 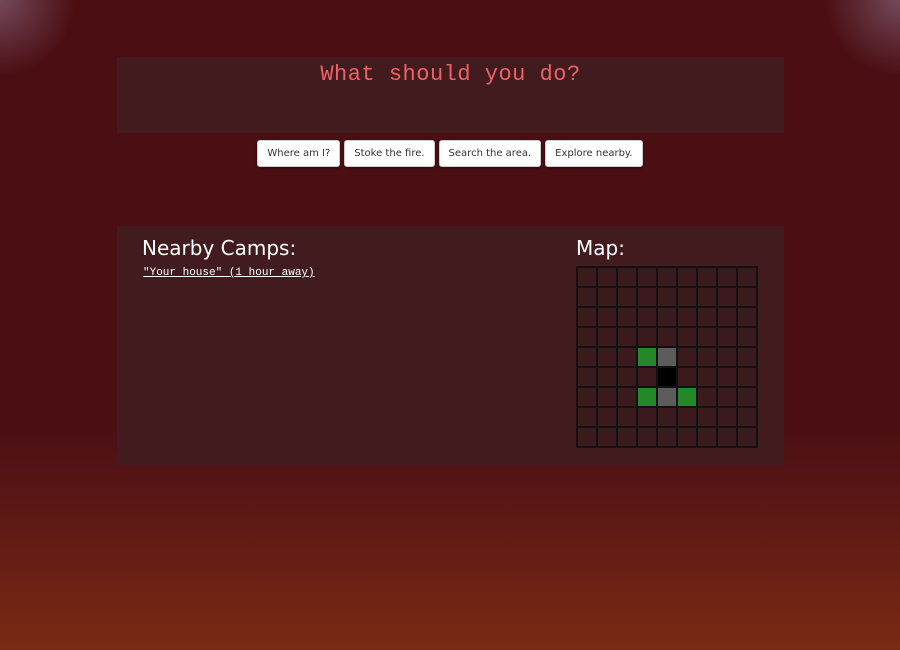 I want to click on page-title: What should you do?, so click(x=450, y=74).